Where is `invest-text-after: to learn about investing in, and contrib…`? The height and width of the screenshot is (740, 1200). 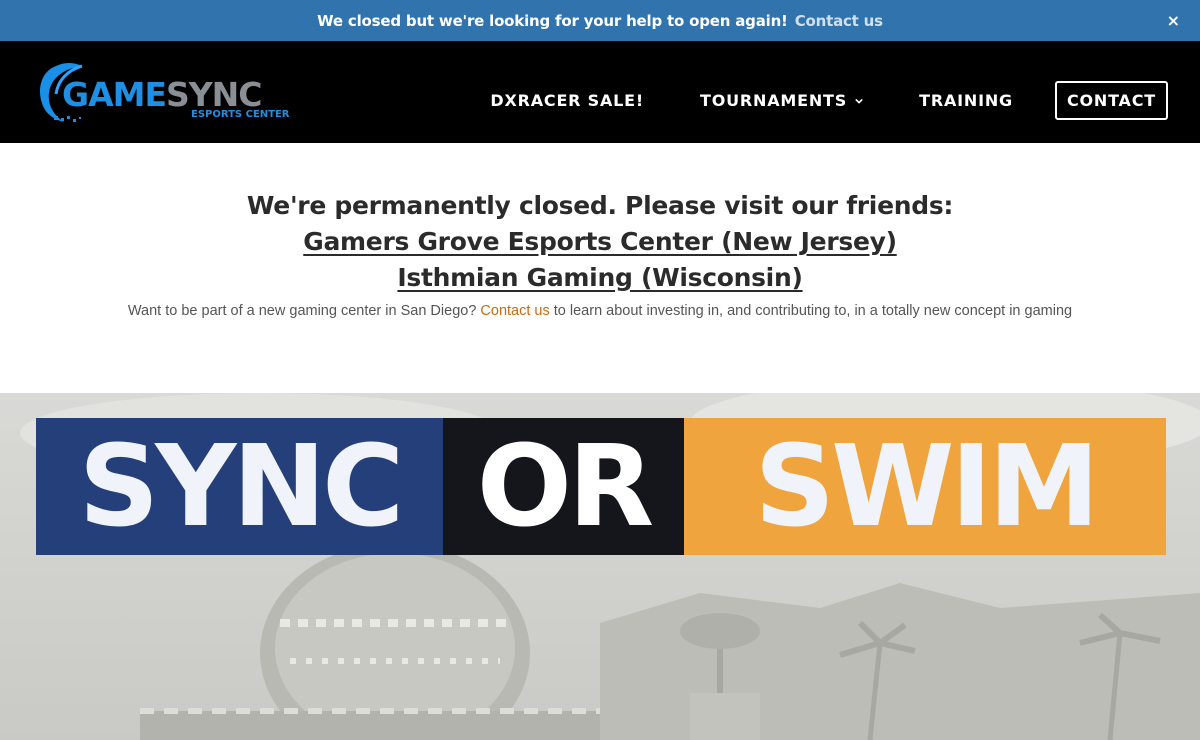 invest-text-after: to learn about investing in, and contrib… is located at coordinates (811, 311).